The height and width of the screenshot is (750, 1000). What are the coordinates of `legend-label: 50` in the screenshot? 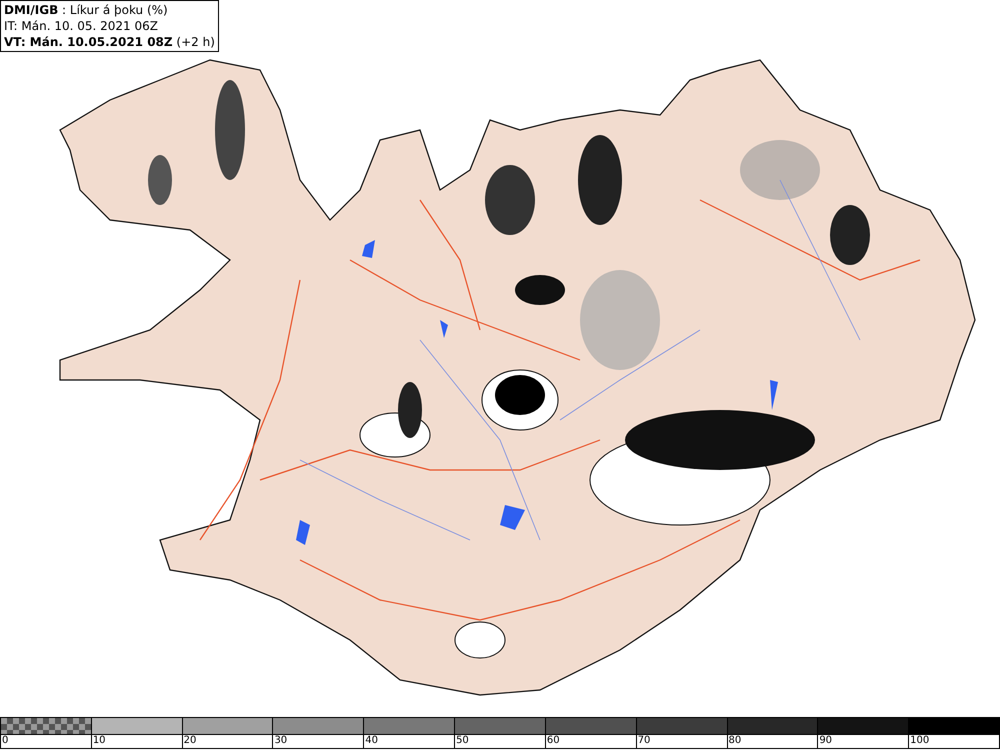 It's located at (462, 740).